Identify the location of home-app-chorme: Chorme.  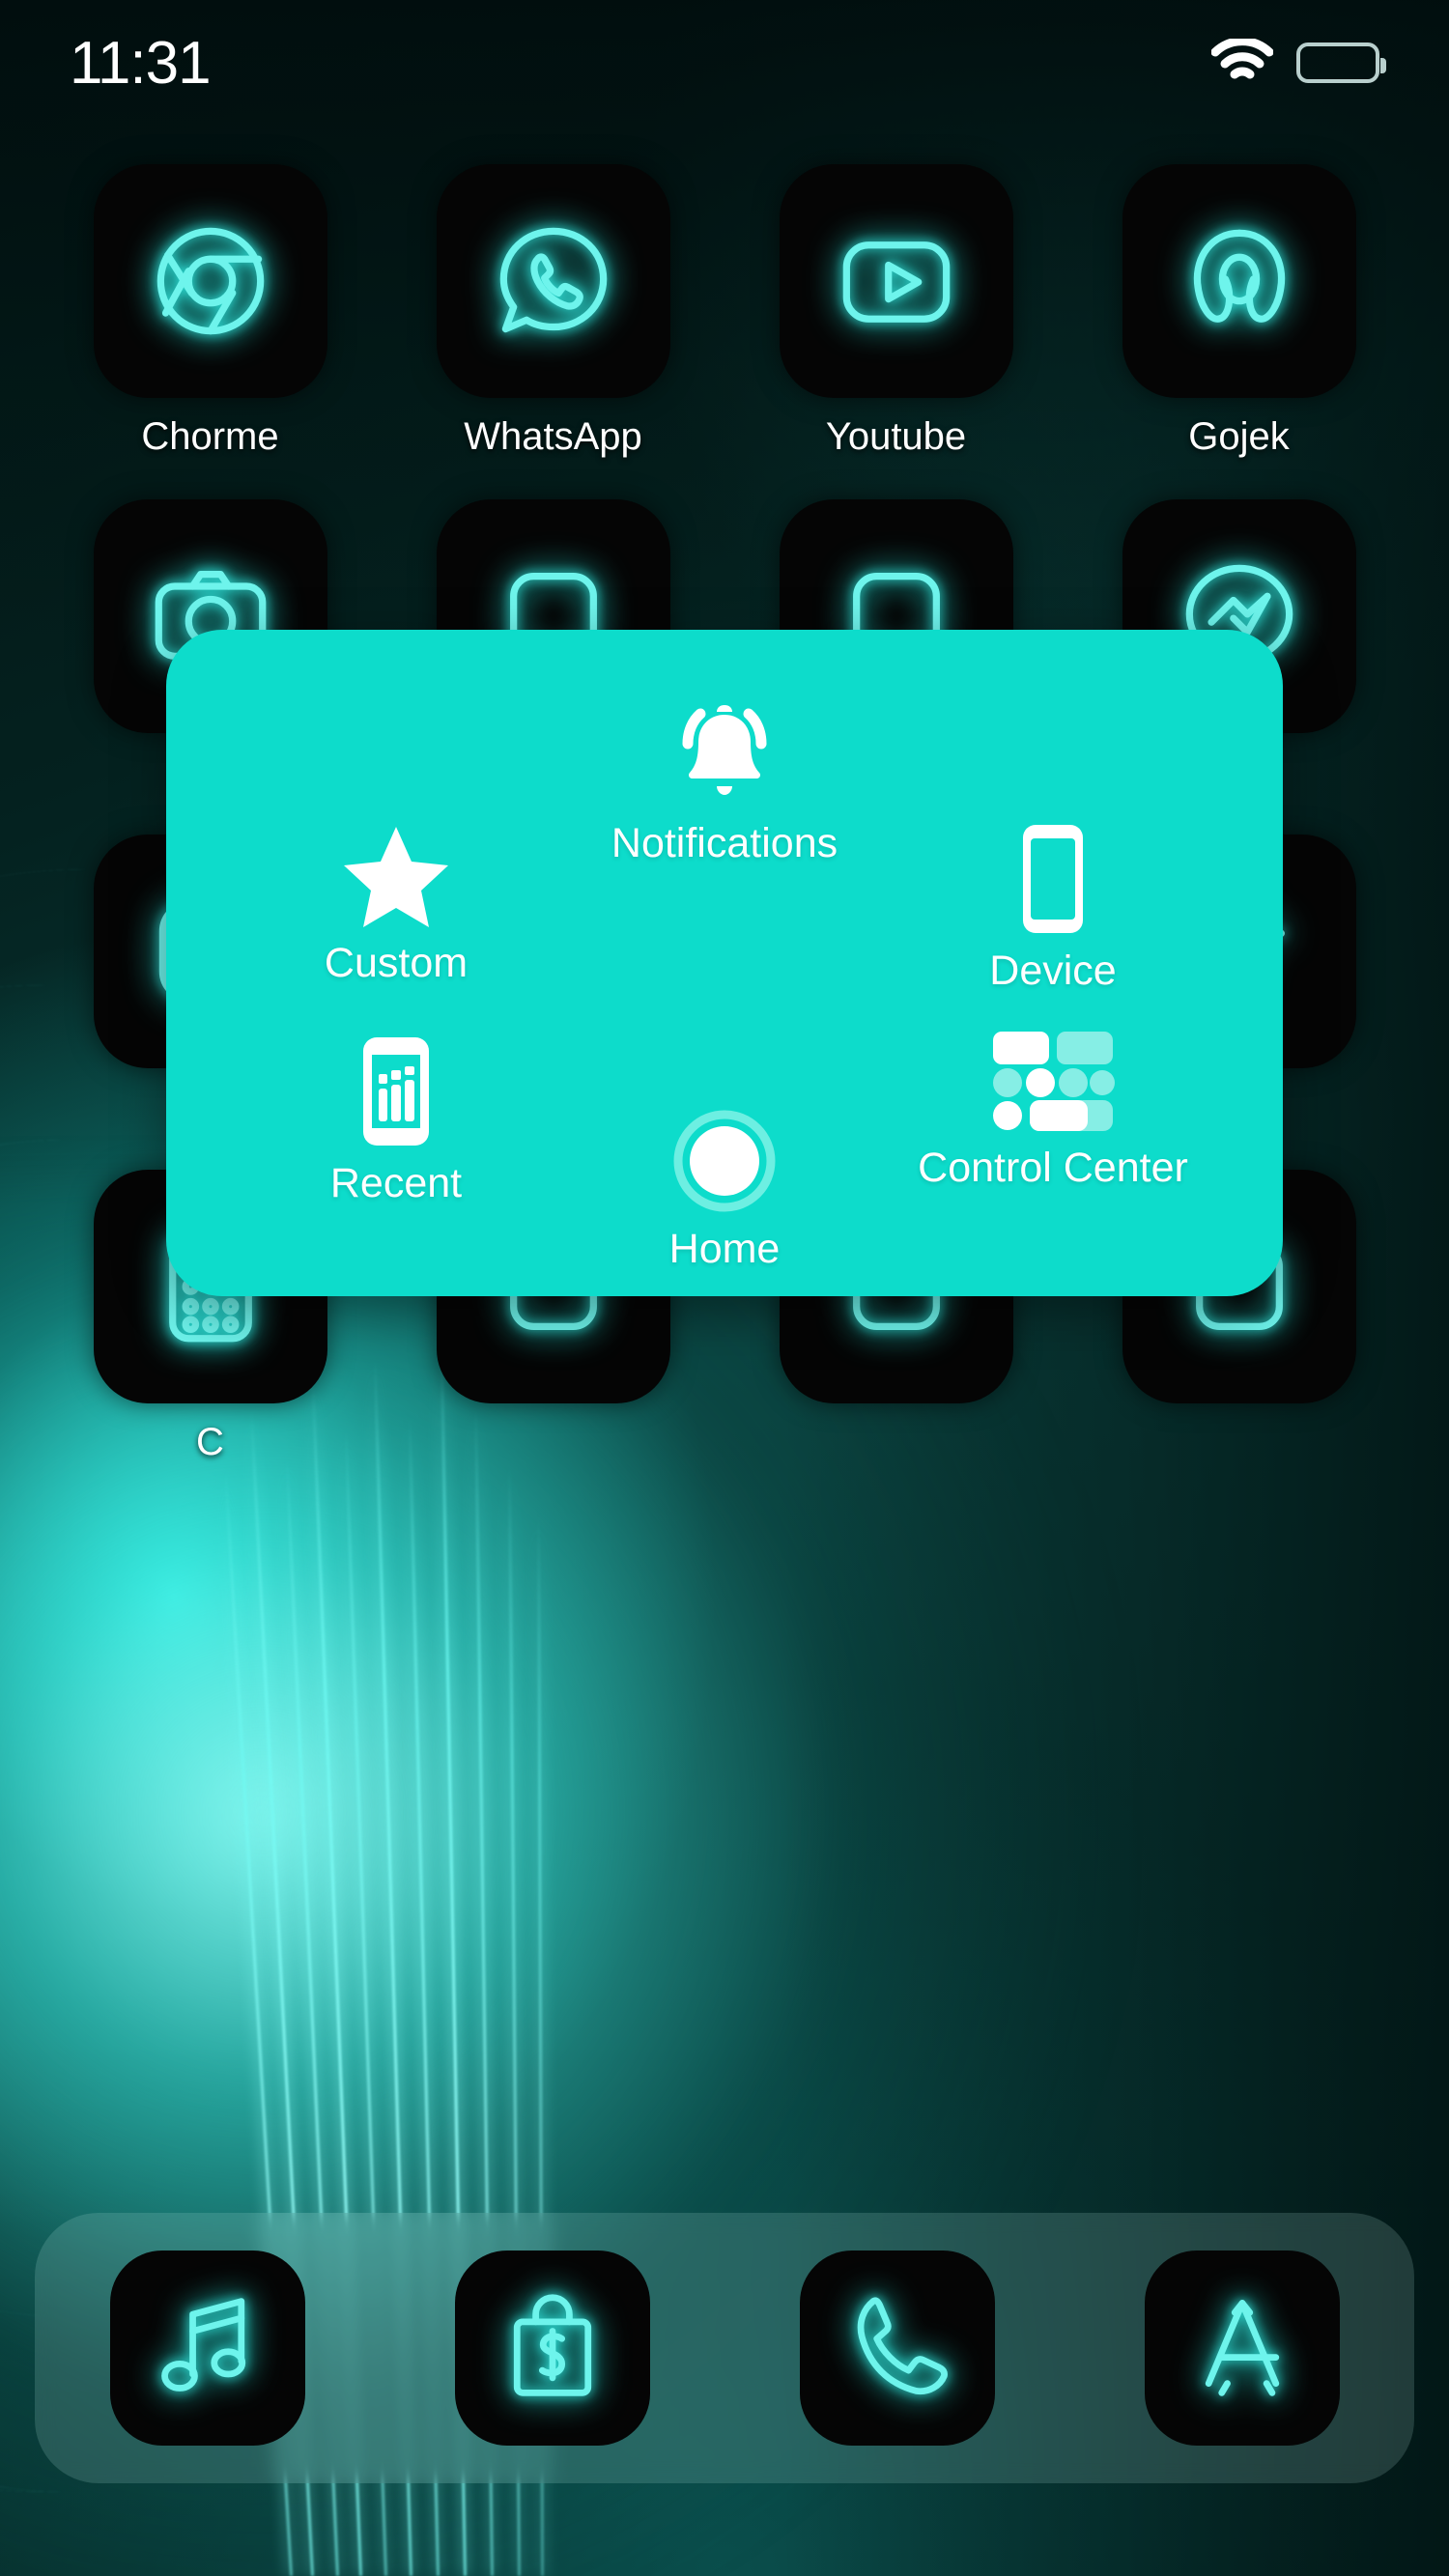
(210, 311).